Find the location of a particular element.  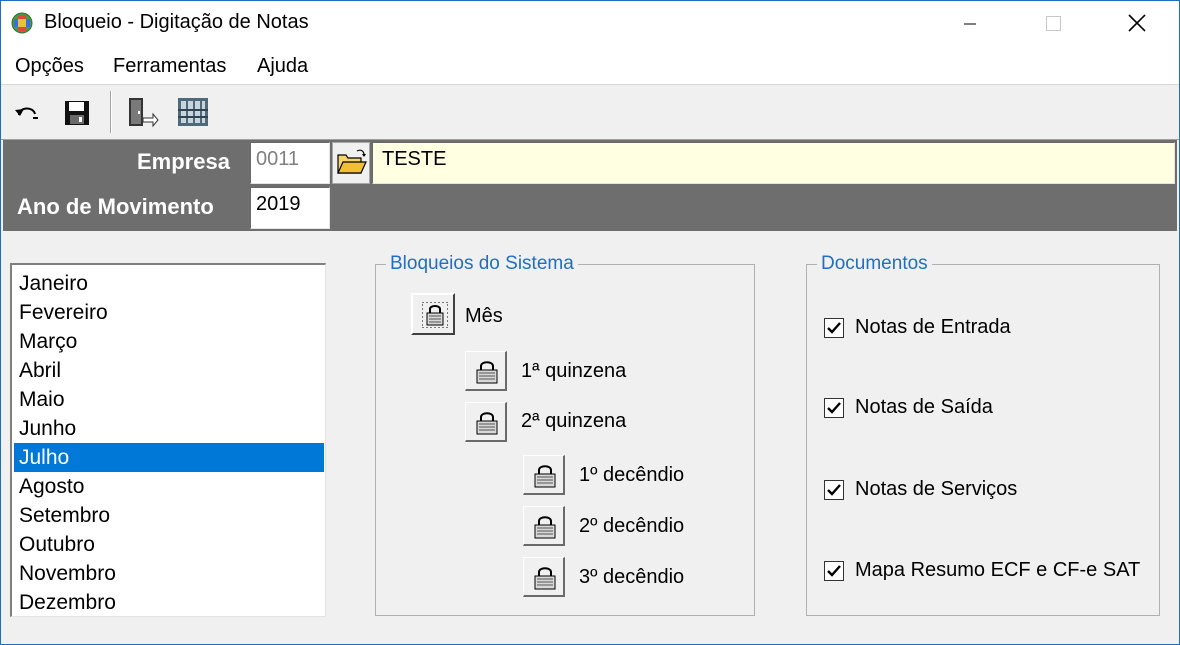

lock-mes-button is located at coordinates (433, 314).